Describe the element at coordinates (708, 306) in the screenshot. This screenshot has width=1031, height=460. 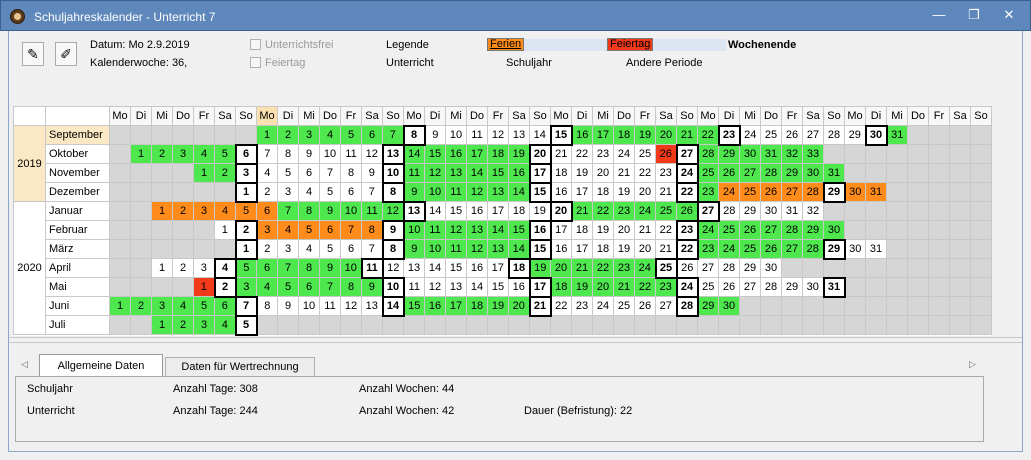
I see `day-cell: 29` at that location.